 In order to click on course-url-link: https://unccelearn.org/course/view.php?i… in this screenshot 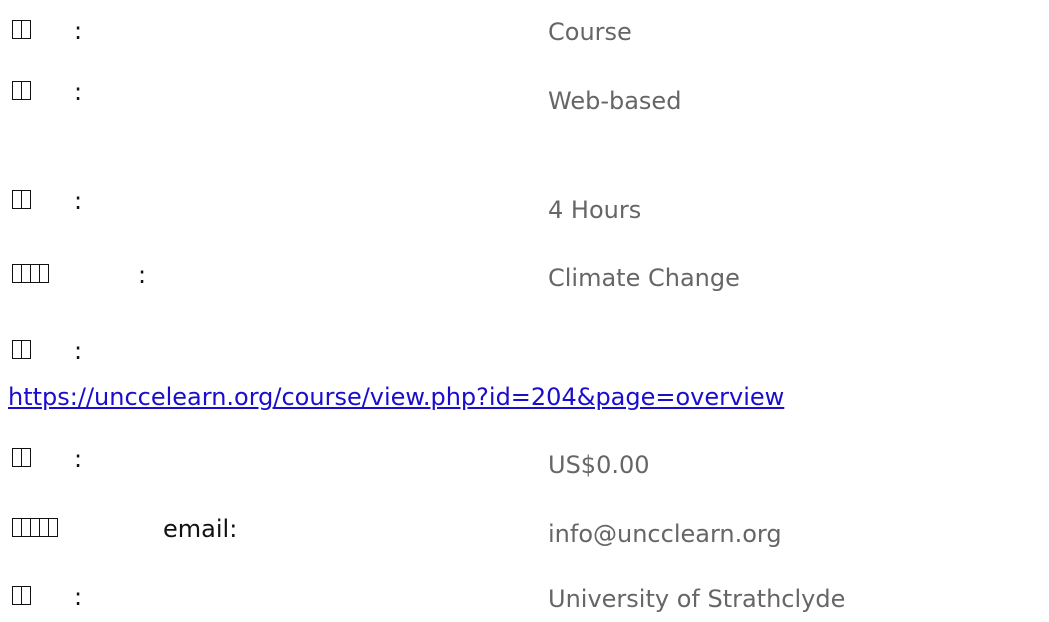, I will do `click(396, 397)`.